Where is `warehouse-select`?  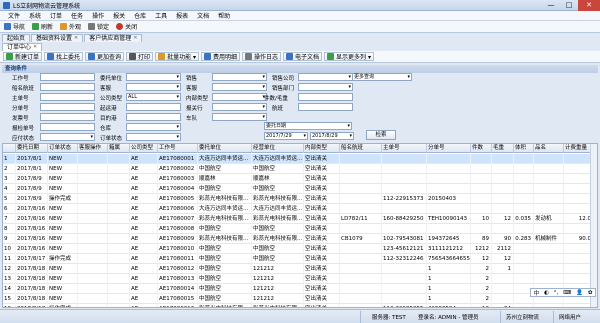 warehouse-select is located at coordinates (153, 127).